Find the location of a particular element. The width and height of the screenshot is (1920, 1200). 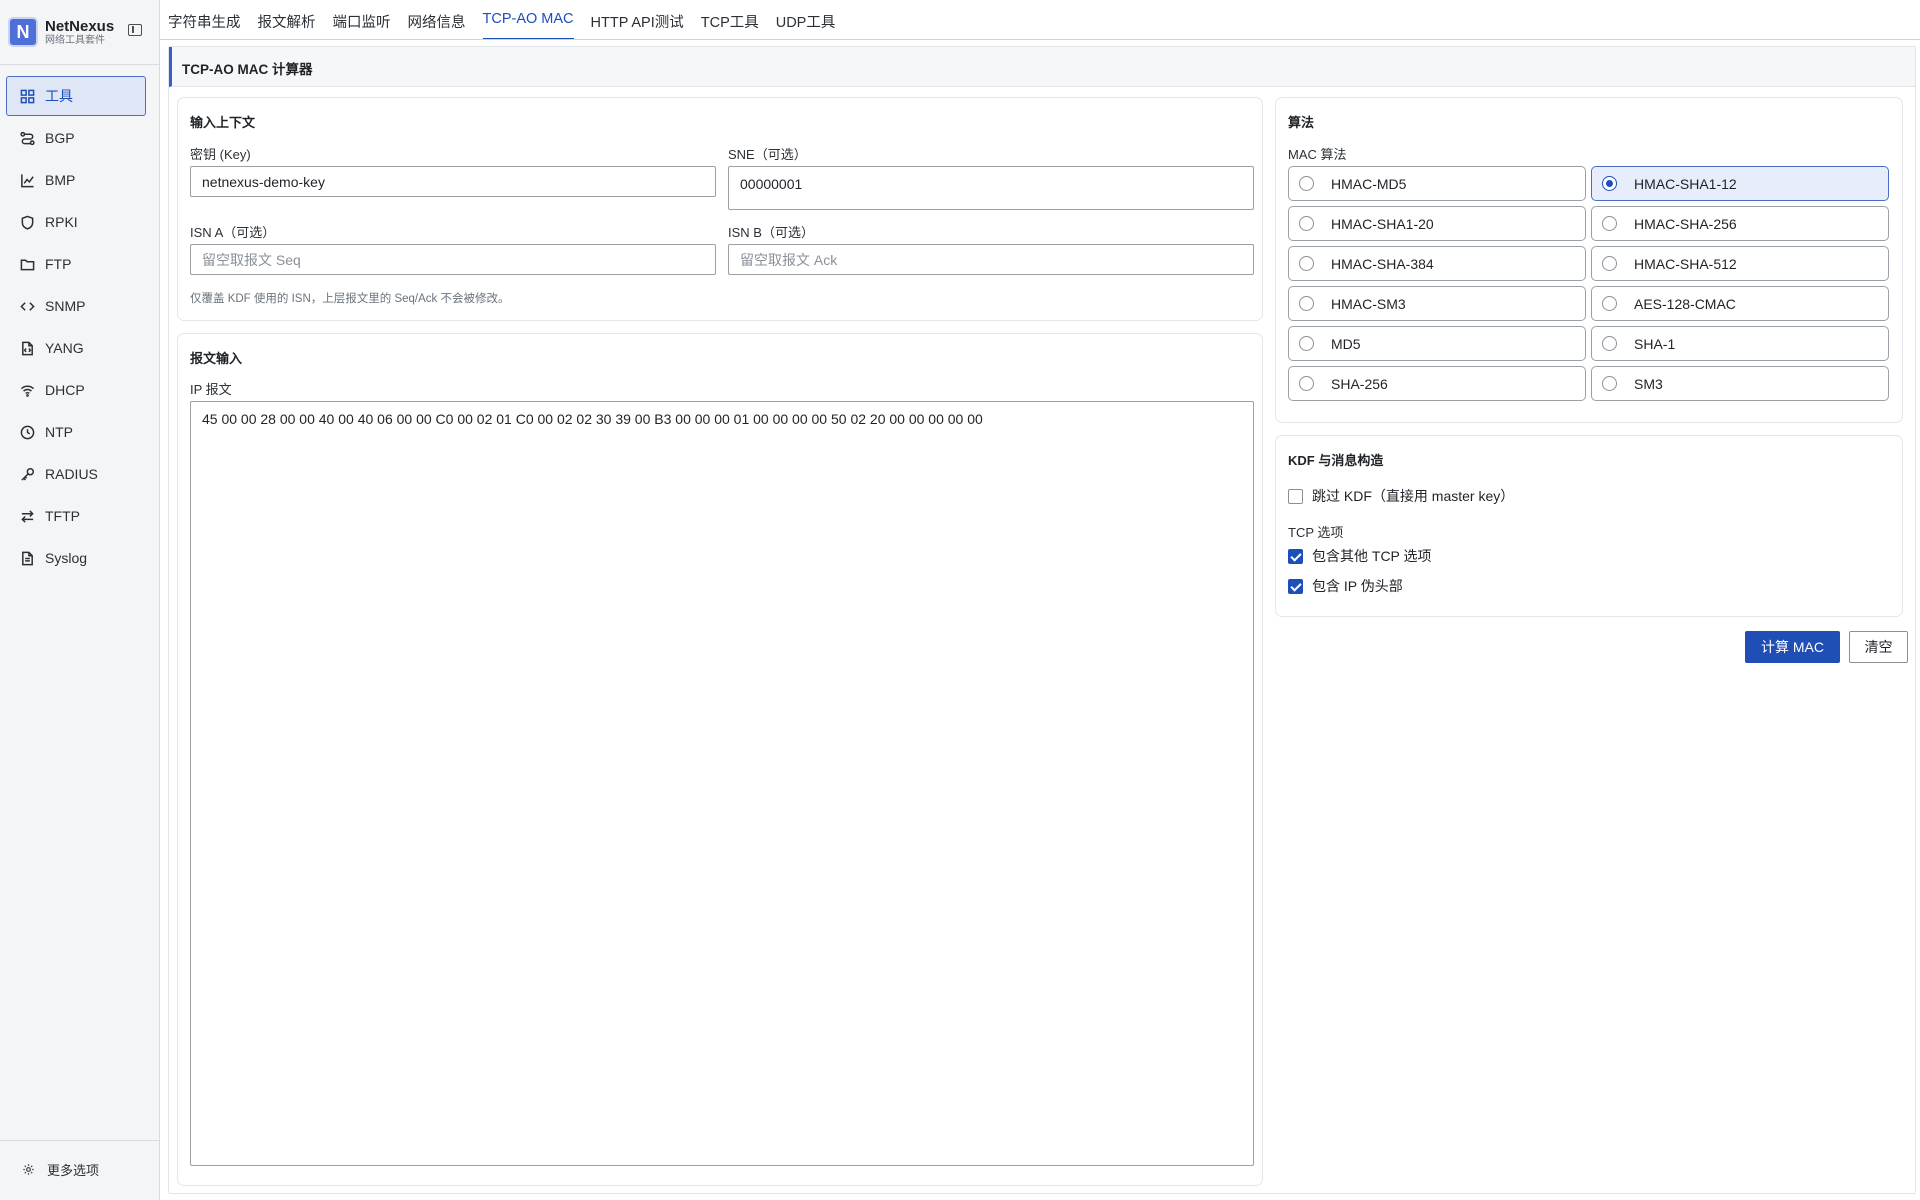

sidebar-item-label: NTP is located at coordinates (59, 432).